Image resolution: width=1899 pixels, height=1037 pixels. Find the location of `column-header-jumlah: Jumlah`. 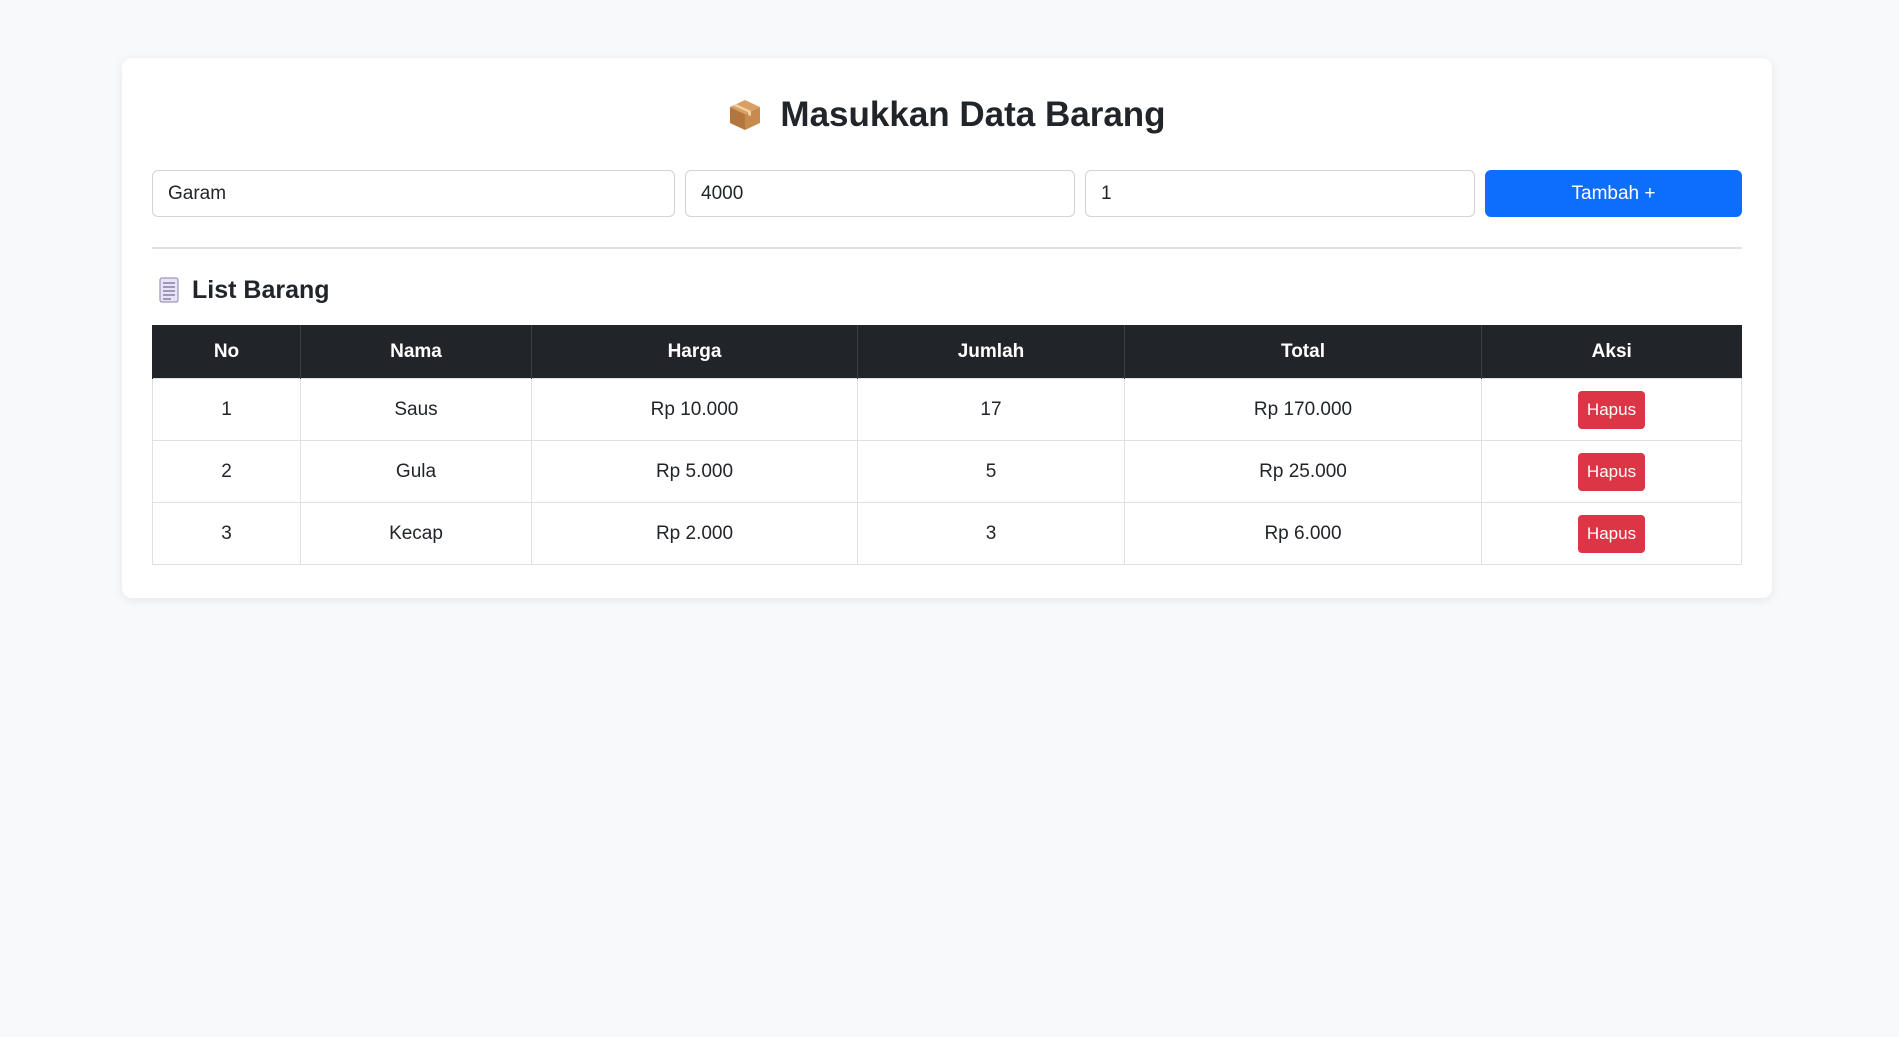

column-header-jumlah: Jumlah is located at coordinates (991, 352).